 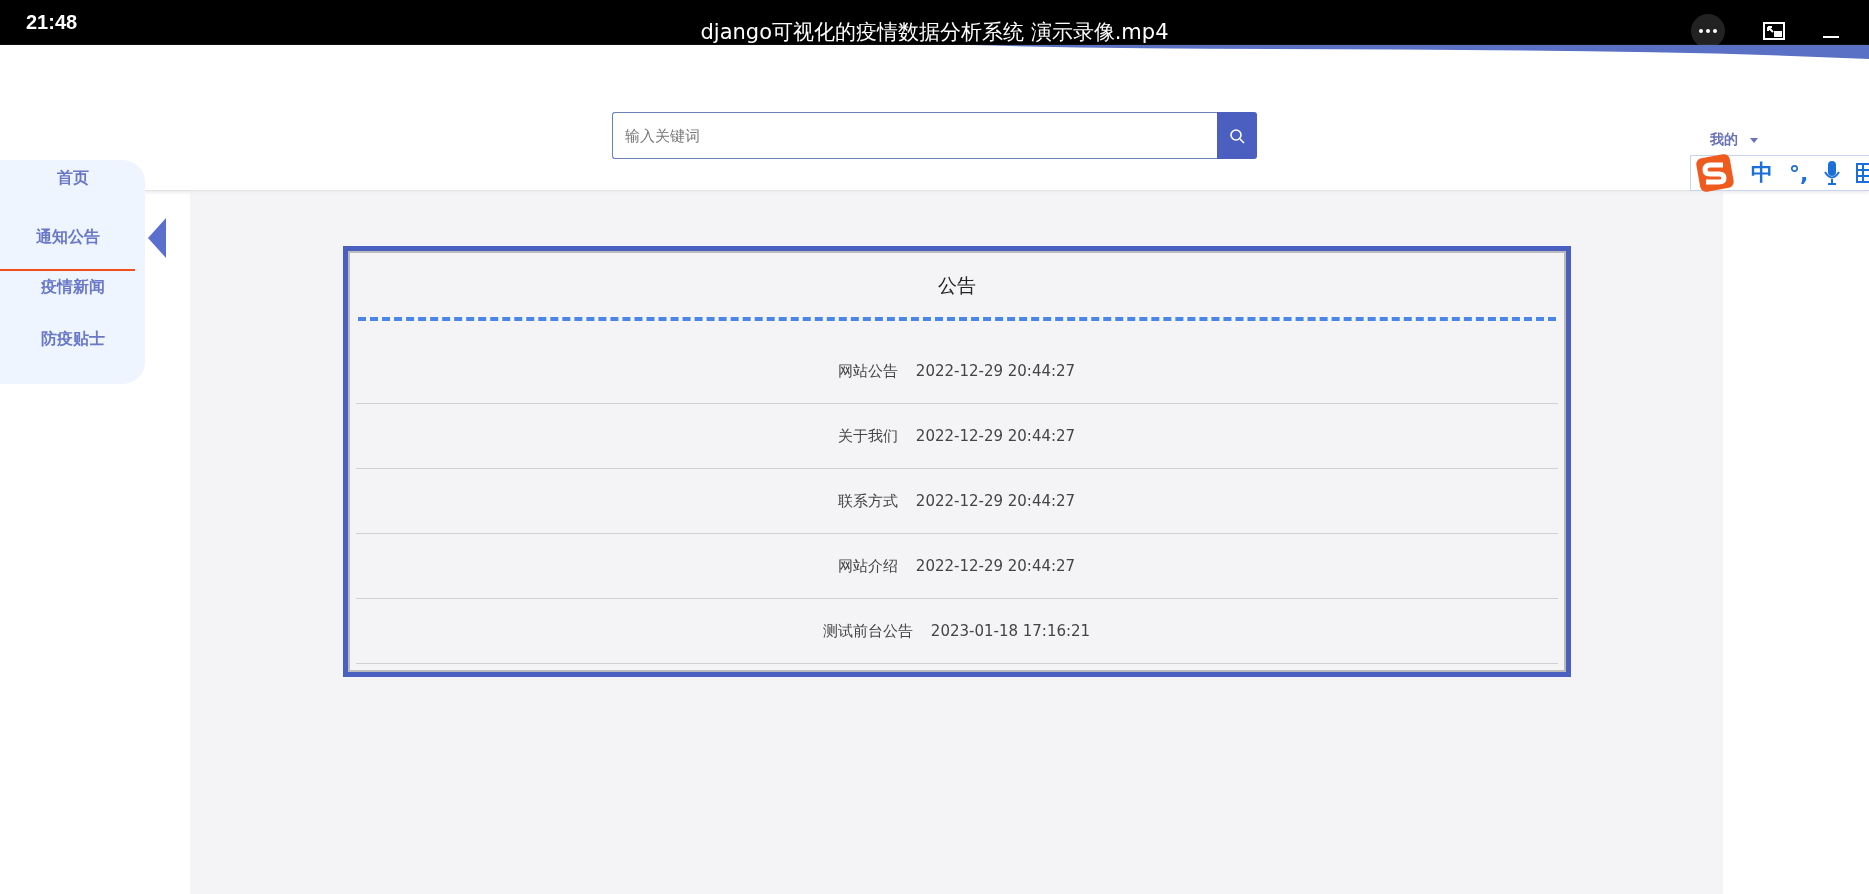 I want to click on ime-mode: 中, so click(x=1762, y=173).